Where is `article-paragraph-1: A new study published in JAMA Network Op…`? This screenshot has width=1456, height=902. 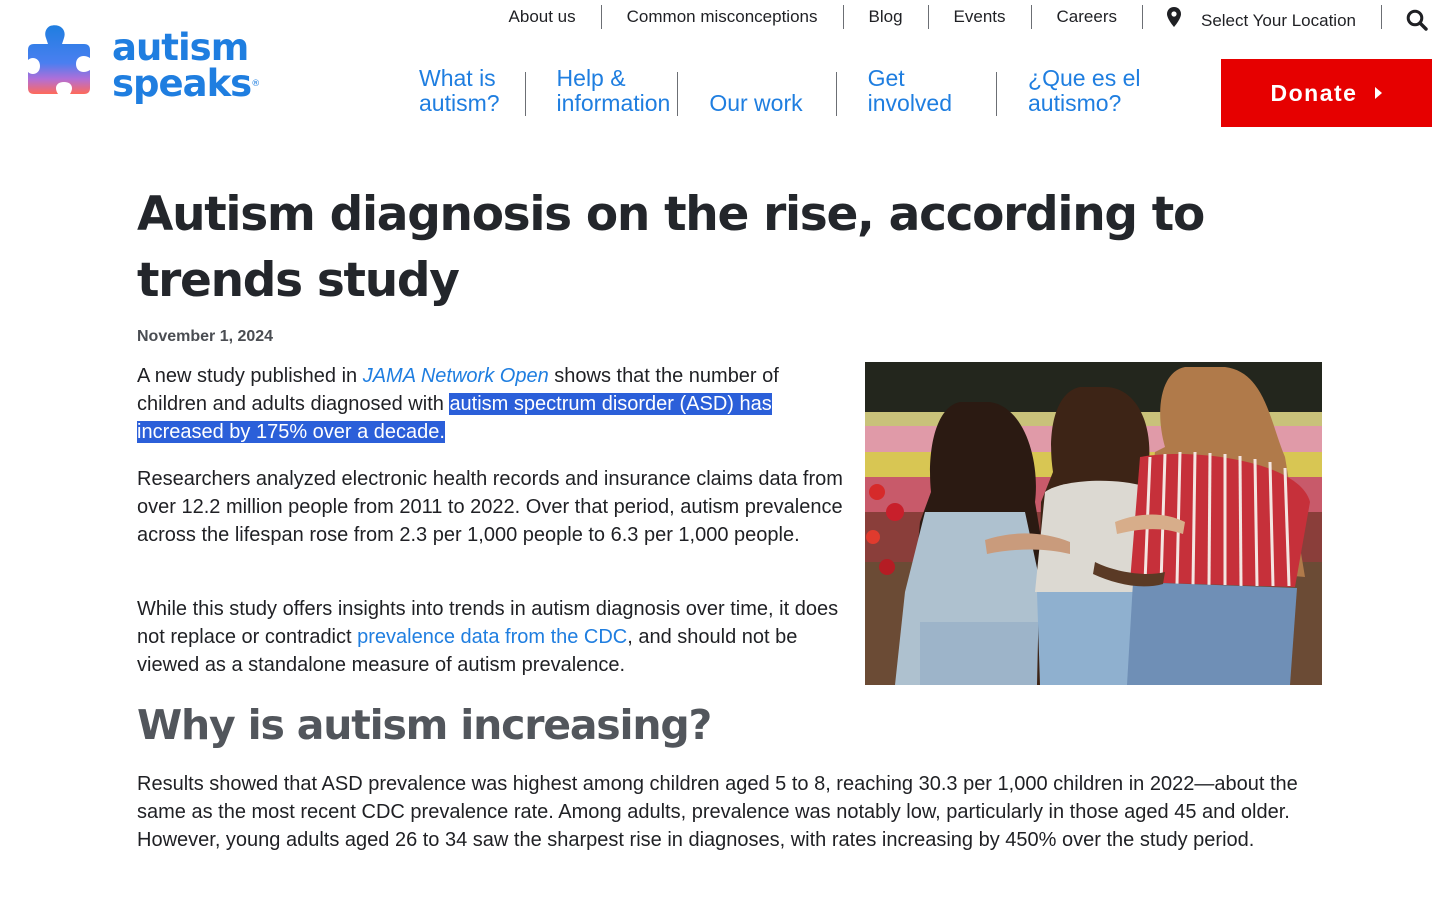
article-paragraph-1: A new study published in JAMA Network Op… is located at coordinates (493, 404).